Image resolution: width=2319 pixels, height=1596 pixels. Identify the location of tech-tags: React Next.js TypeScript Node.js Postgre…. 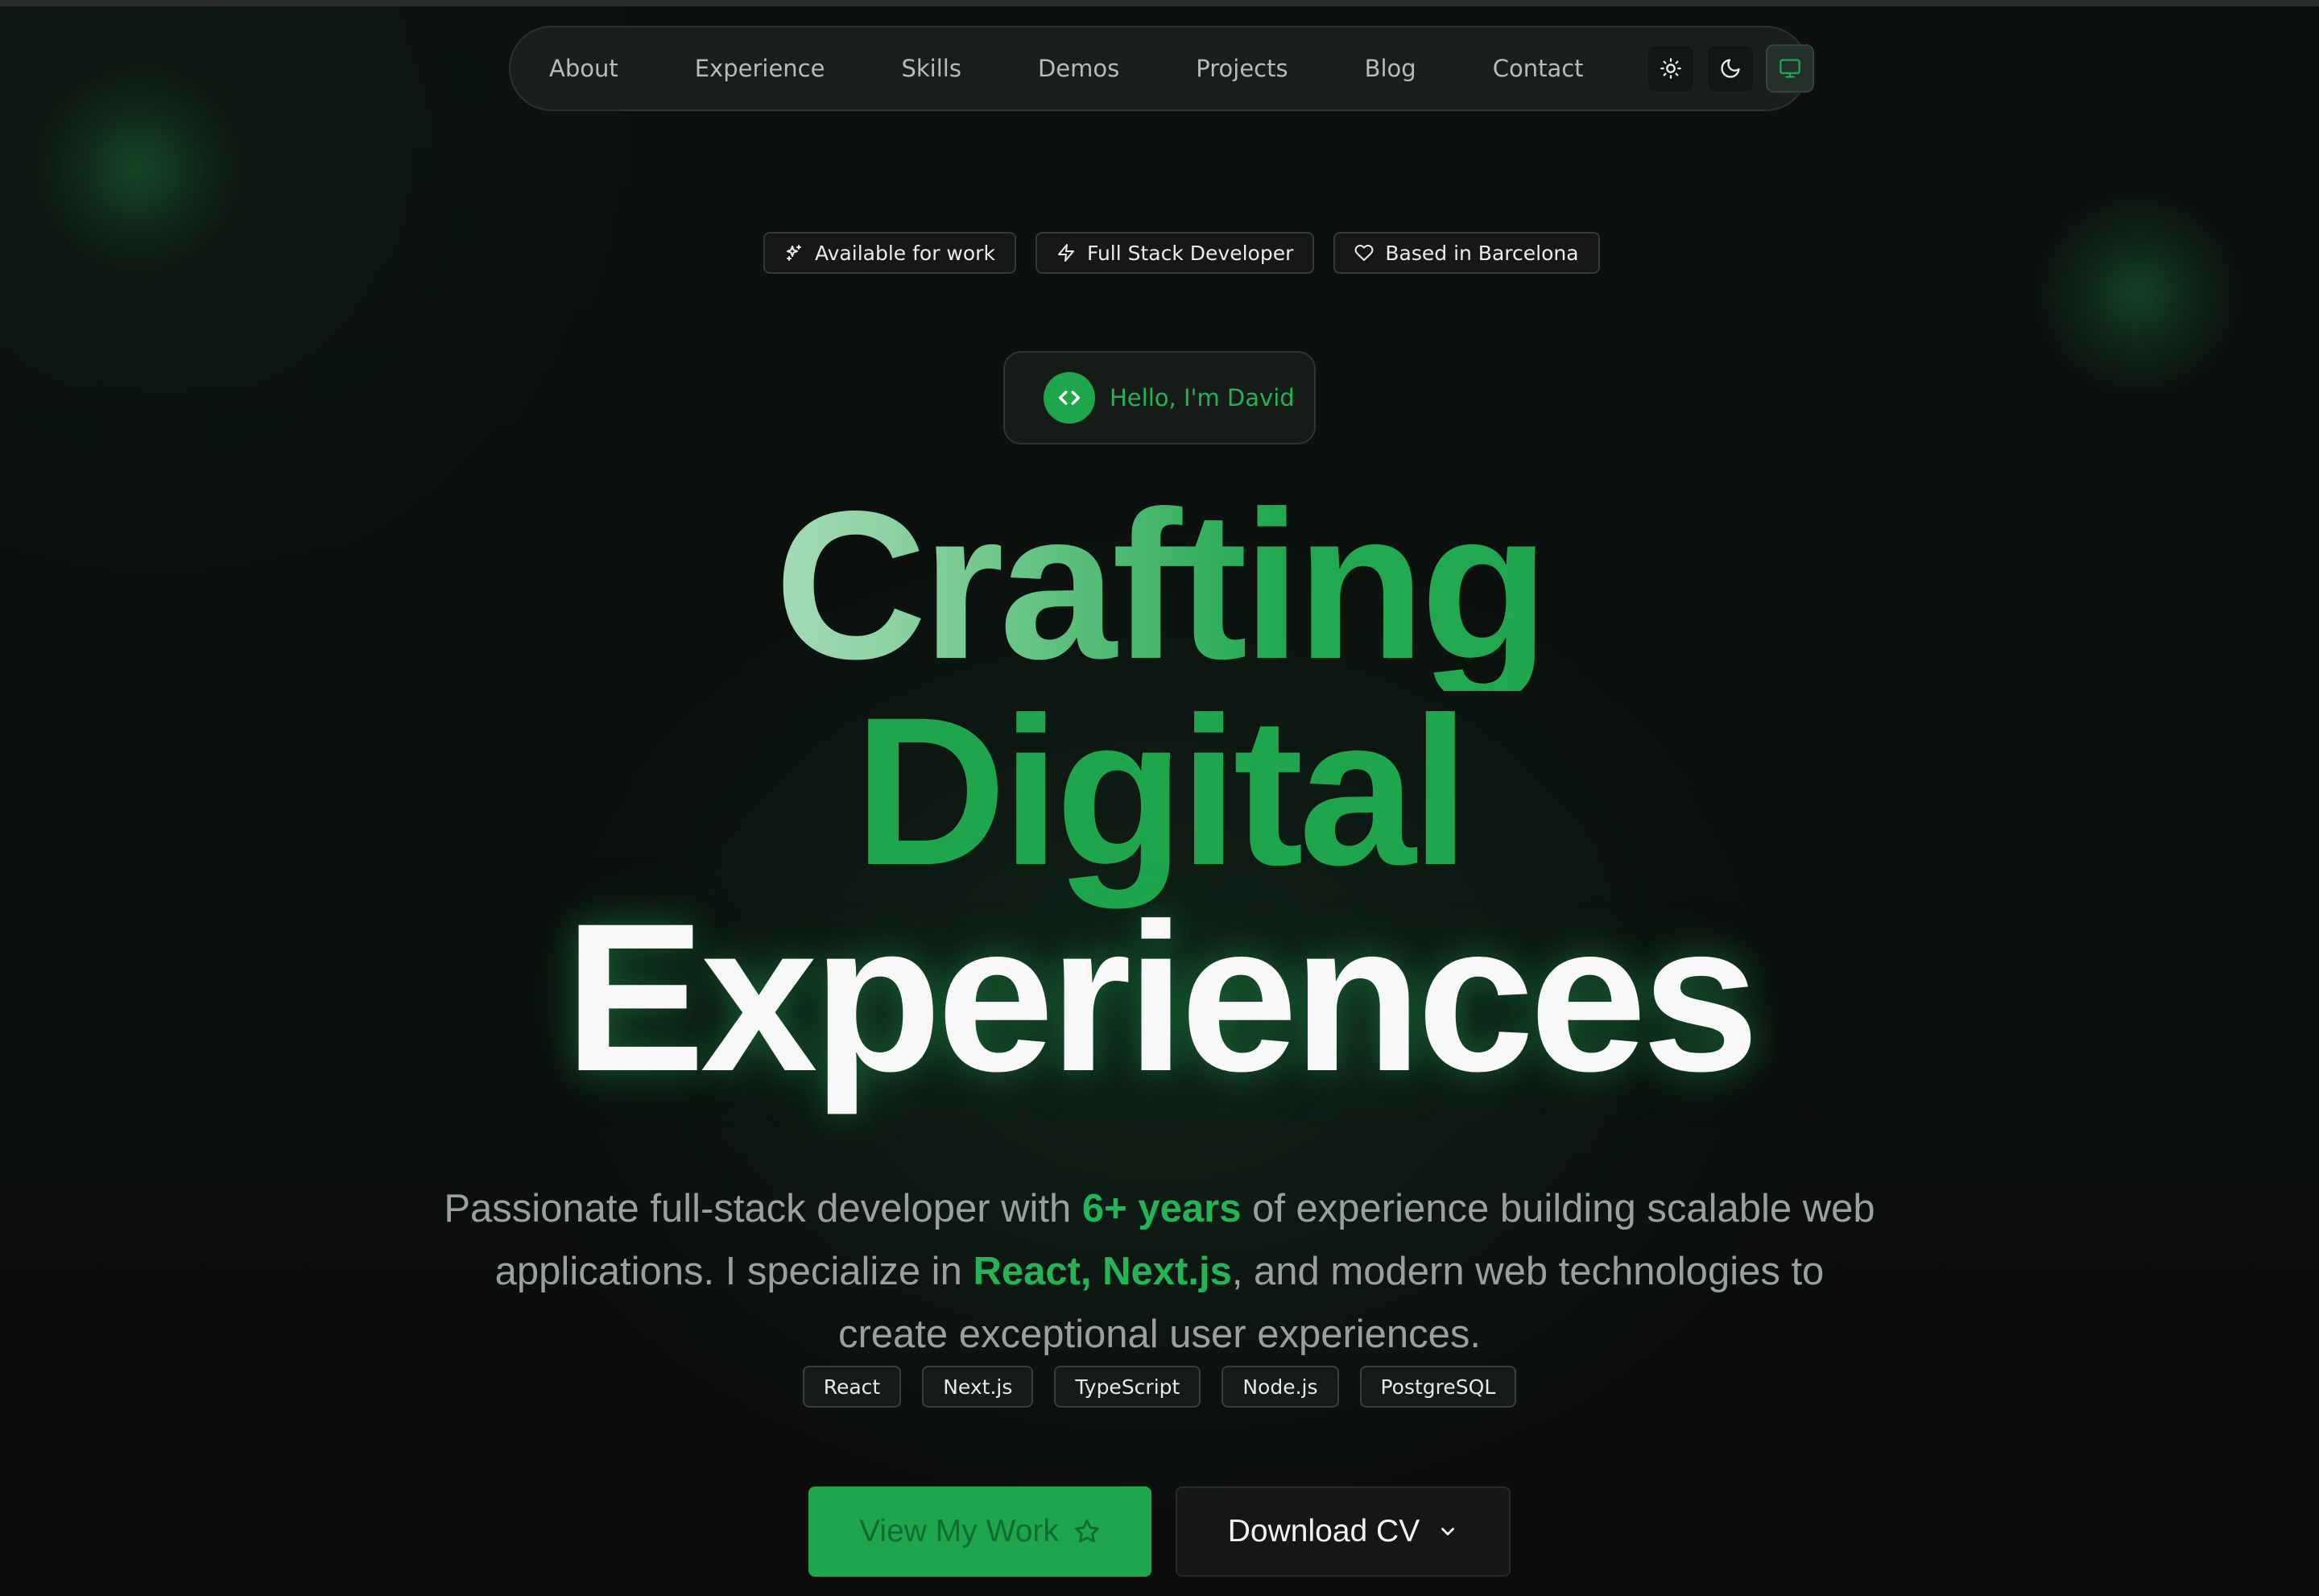
(1159, 1387).